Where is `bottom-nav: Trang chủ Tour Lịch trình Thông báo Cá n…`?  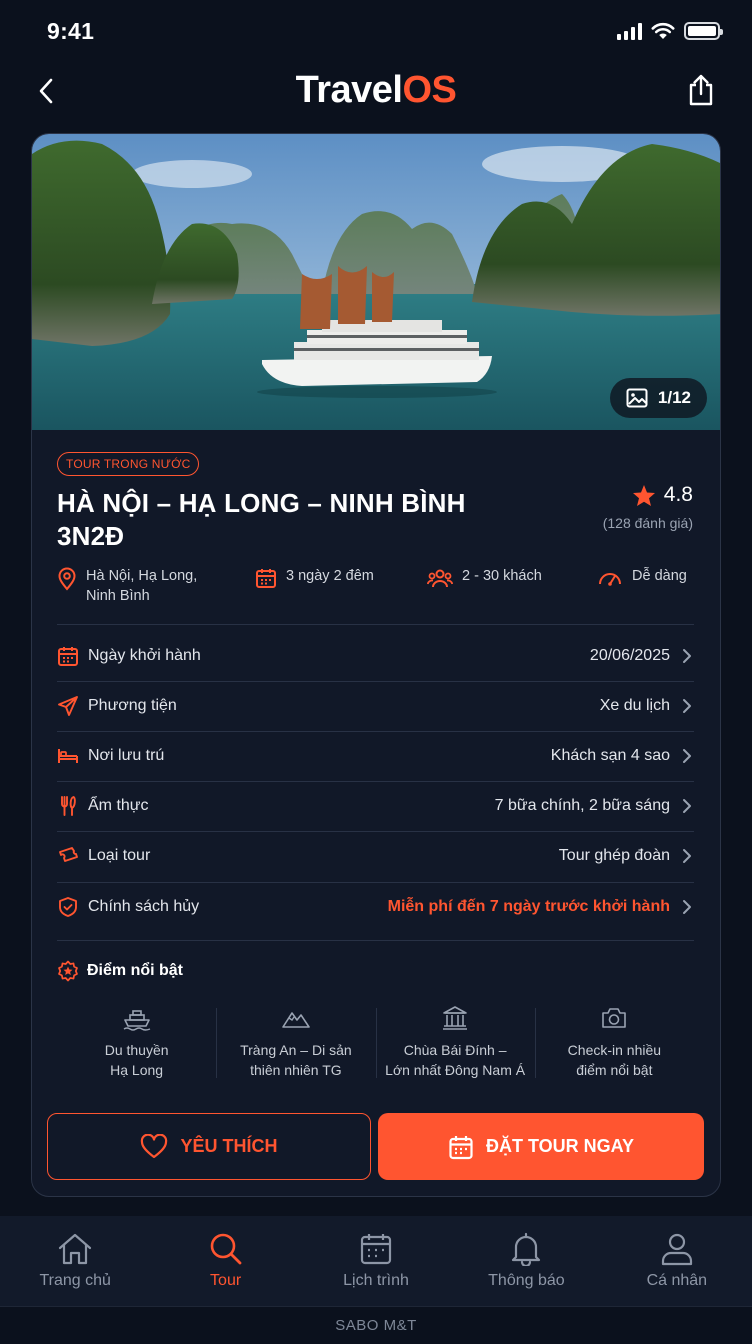
bottom-nav: Trang chủ Tour Lịch trình Thông báo Cá n… is located at coordinates (376, 1261).